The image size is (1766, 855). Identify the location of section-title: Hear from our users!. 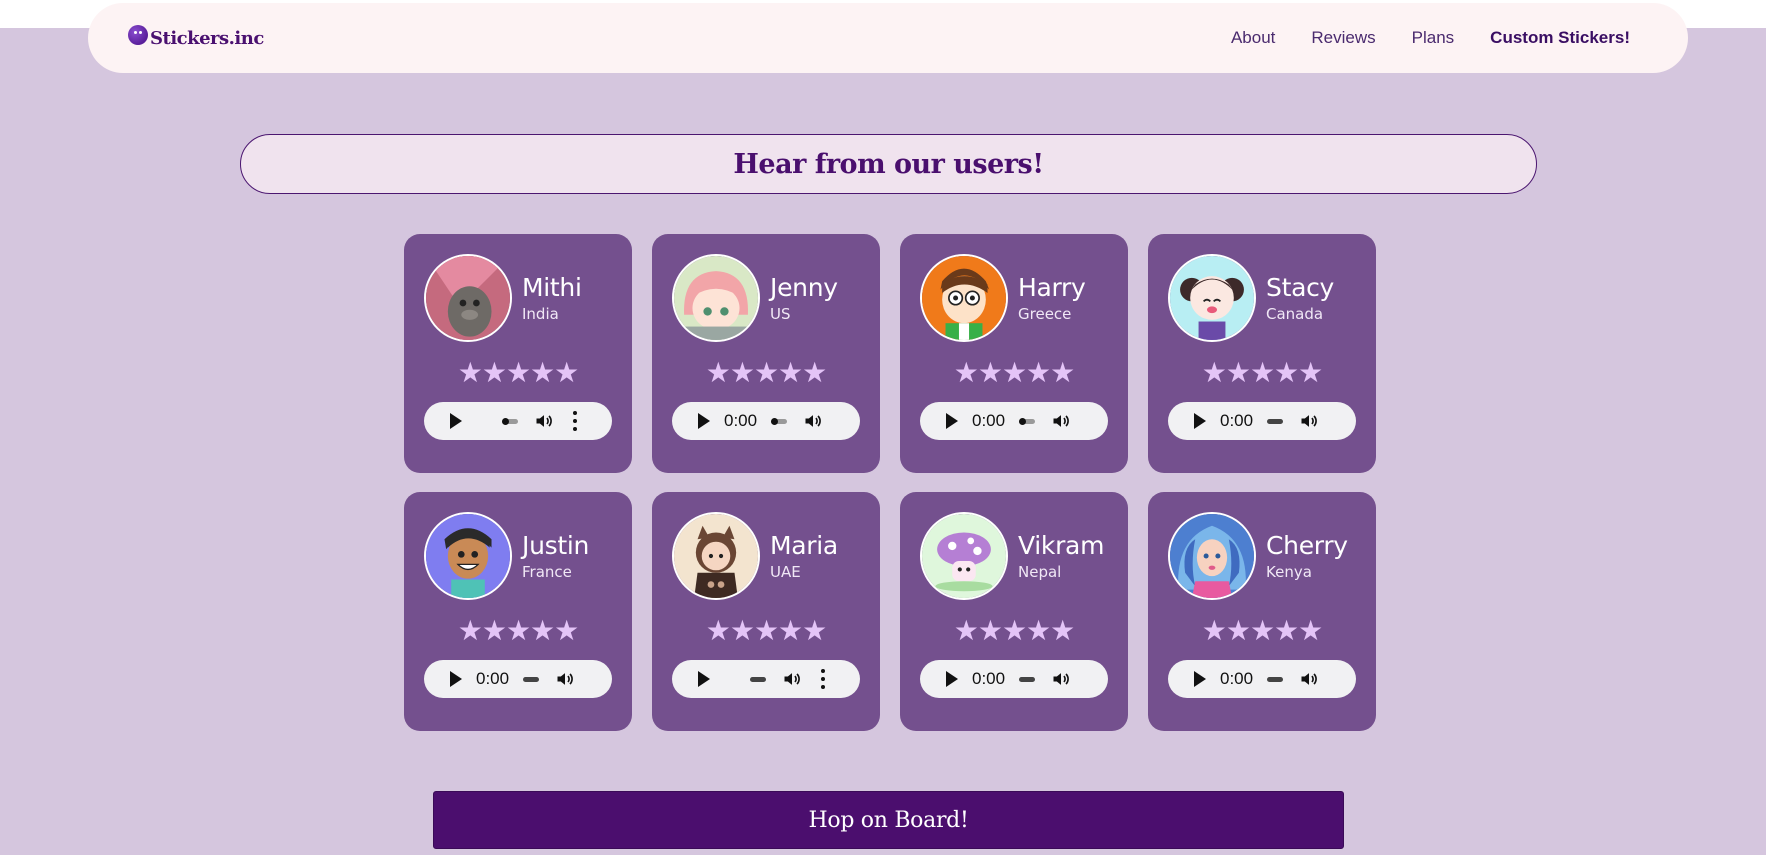
(888, 164).